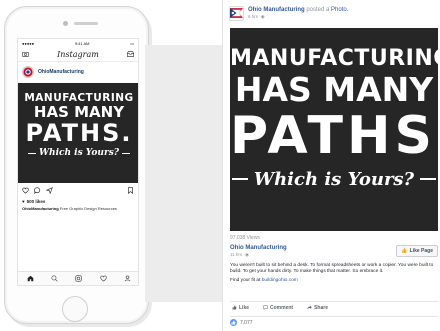  I want to click on reaction-count: 7,077, so click(246, 322).